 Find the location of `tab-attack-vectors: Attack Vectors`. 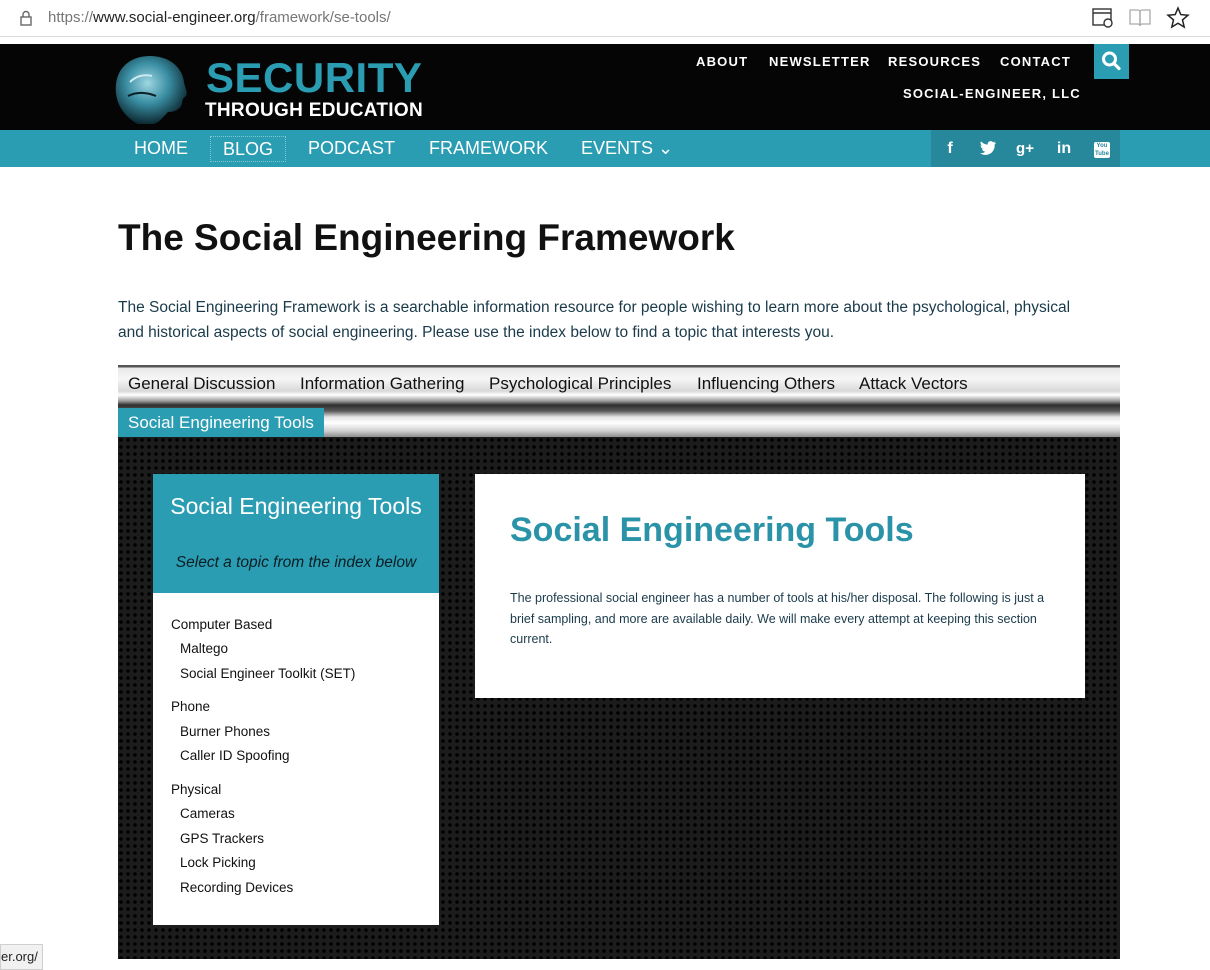

tab-attack-vectors: Attack Vectors is located at coordinates (913, 384).